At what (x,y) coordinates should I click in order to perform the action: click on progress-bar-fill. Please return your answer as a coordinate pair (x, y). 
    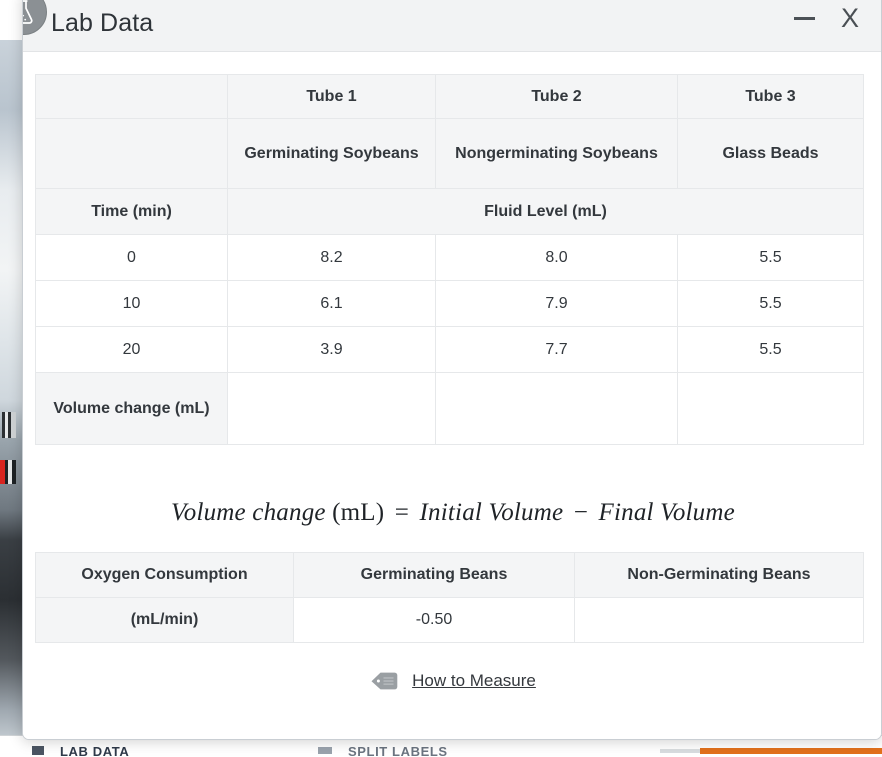
    Looking at the image, I should click on (791, 751).